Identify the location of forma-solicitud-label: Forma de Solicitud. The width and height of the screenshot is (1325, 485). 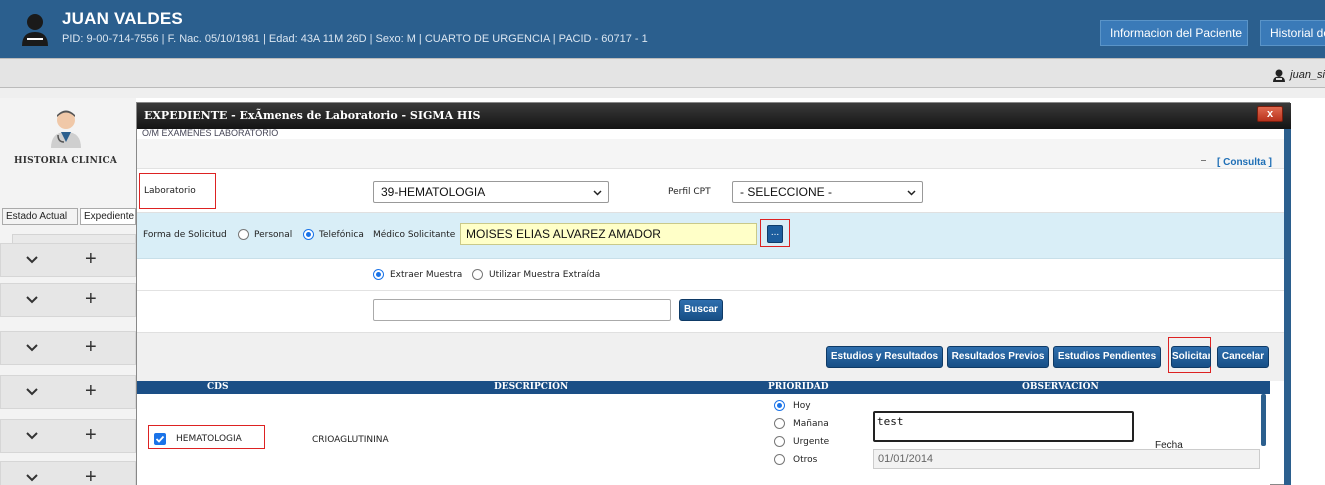
(185, 235).